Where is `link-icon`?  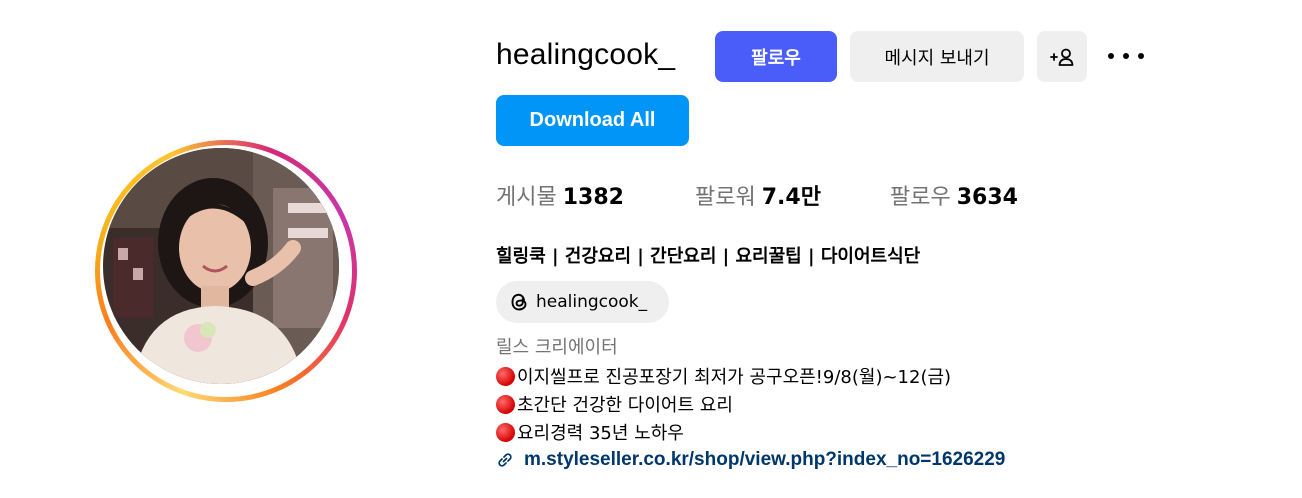 link-icon is located at coordinates (505, 460).